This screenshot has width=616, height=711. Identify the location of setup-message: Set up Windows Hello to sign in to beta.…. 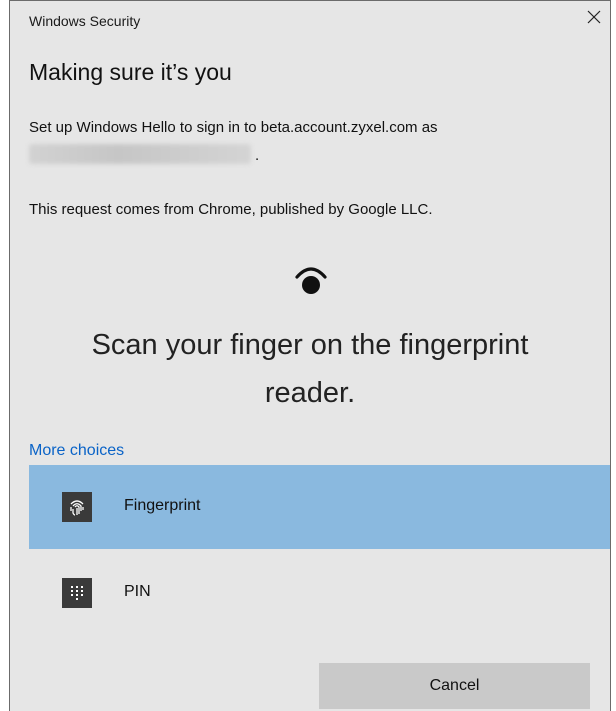
(233, 127).